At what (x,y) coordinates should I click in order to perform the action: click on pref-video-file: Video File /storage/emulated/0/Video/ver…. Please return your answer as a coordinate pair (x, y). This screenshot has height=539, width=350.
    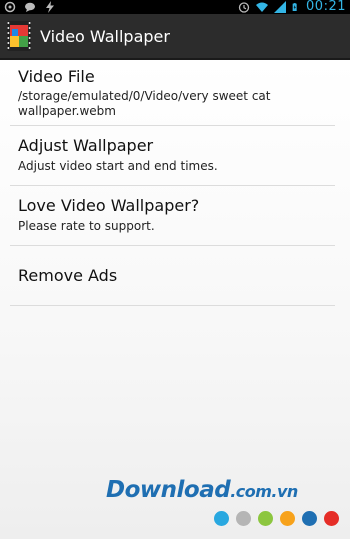
    Looking at the image, I should click on (175, 93).